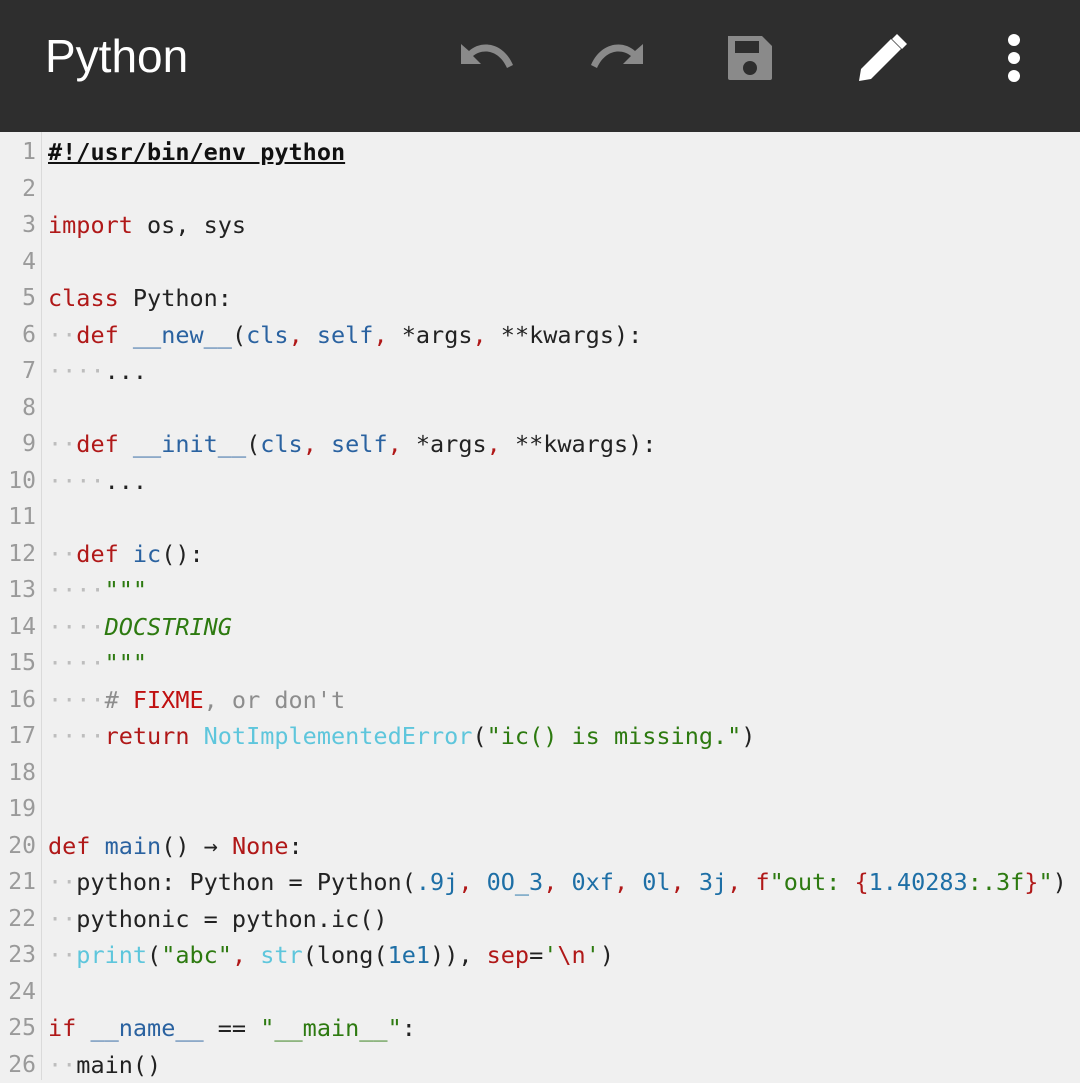  What do you see at coordinates (614, 736) in the screenshot?
I see `code-token: "ic() is missing."` at bounding box center [614, 736].